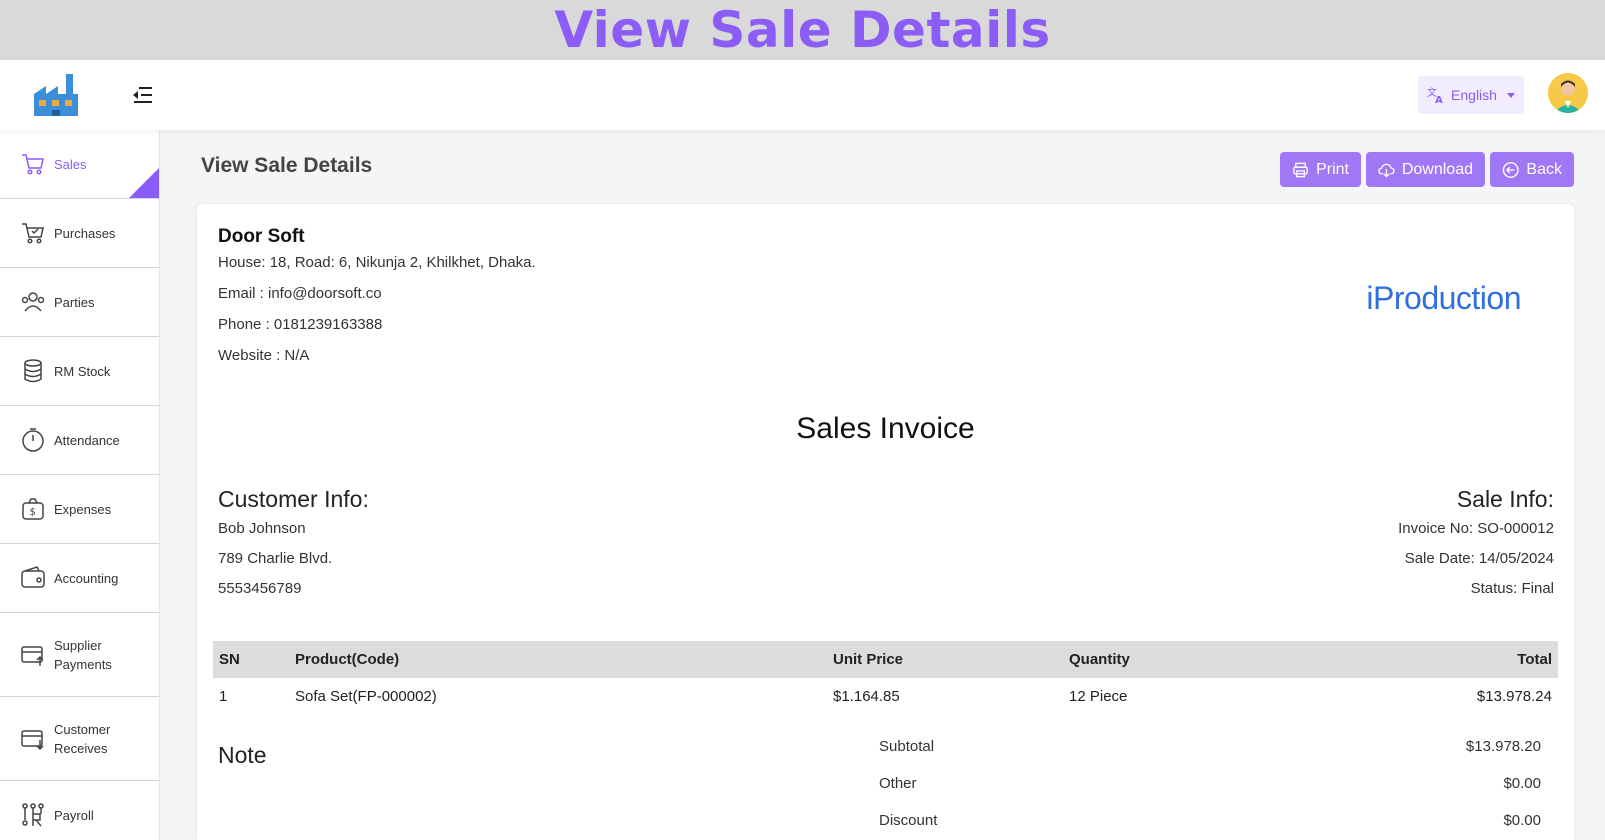 Image resolution: width=1605 pixels, height=840 pixels. I want to click on cart-check-icon, so click(33, 233).